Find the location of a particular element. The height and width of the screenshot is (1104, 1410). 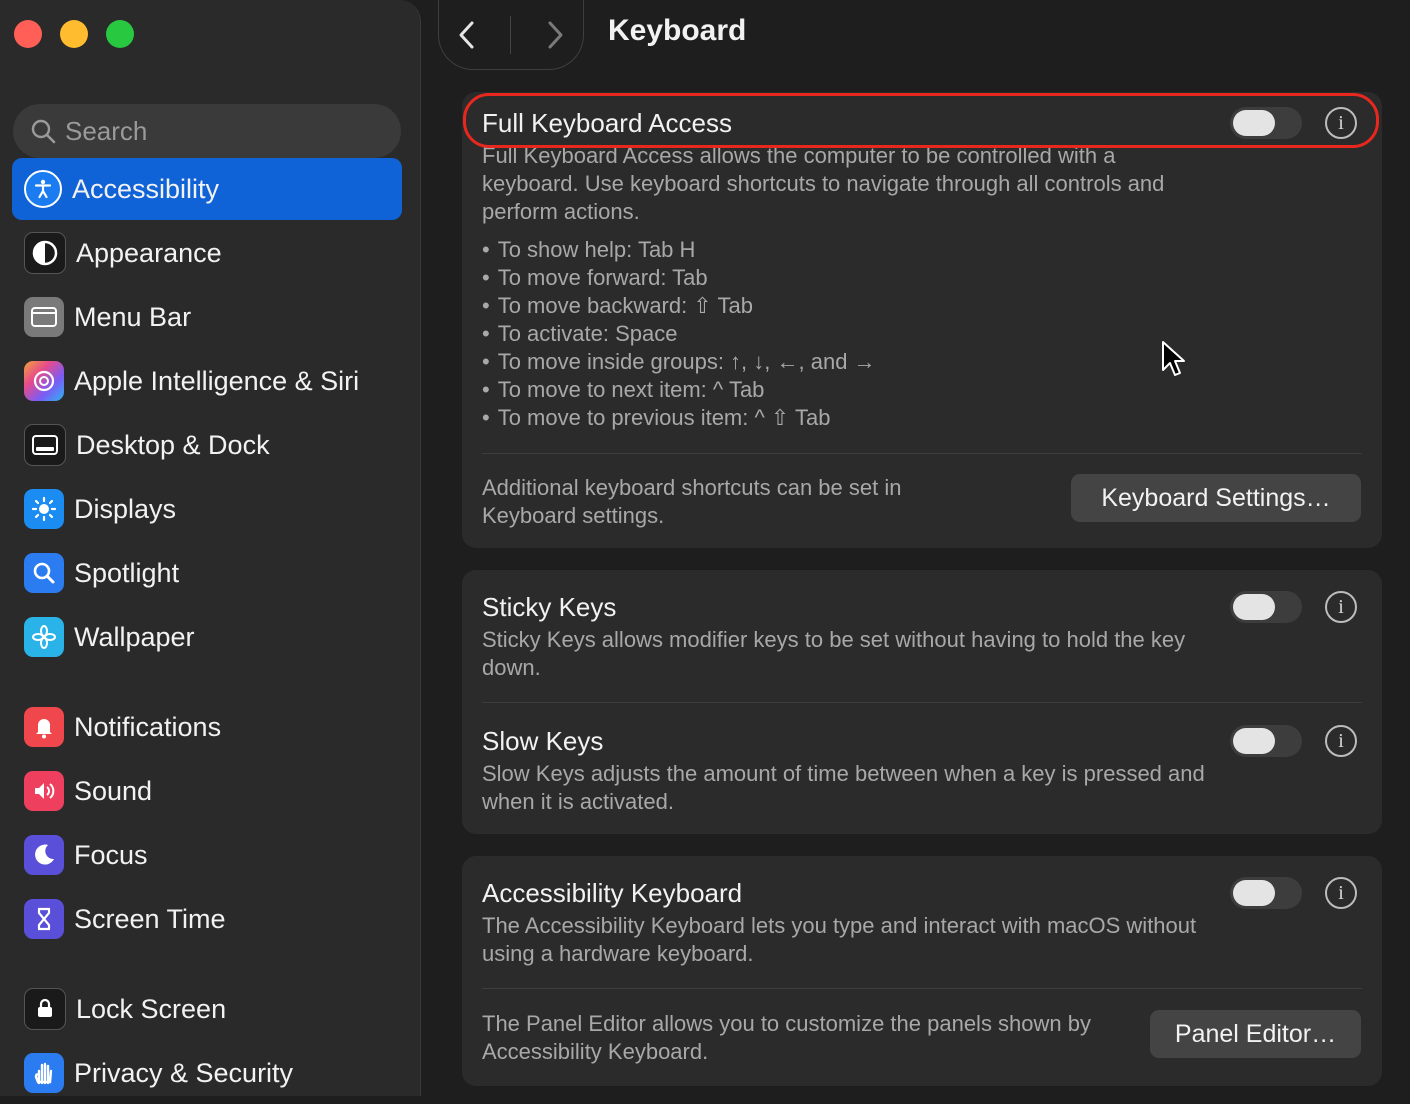

sidebar-item-lock-screen: Lock Screen is located at coordinates (207, 1009).